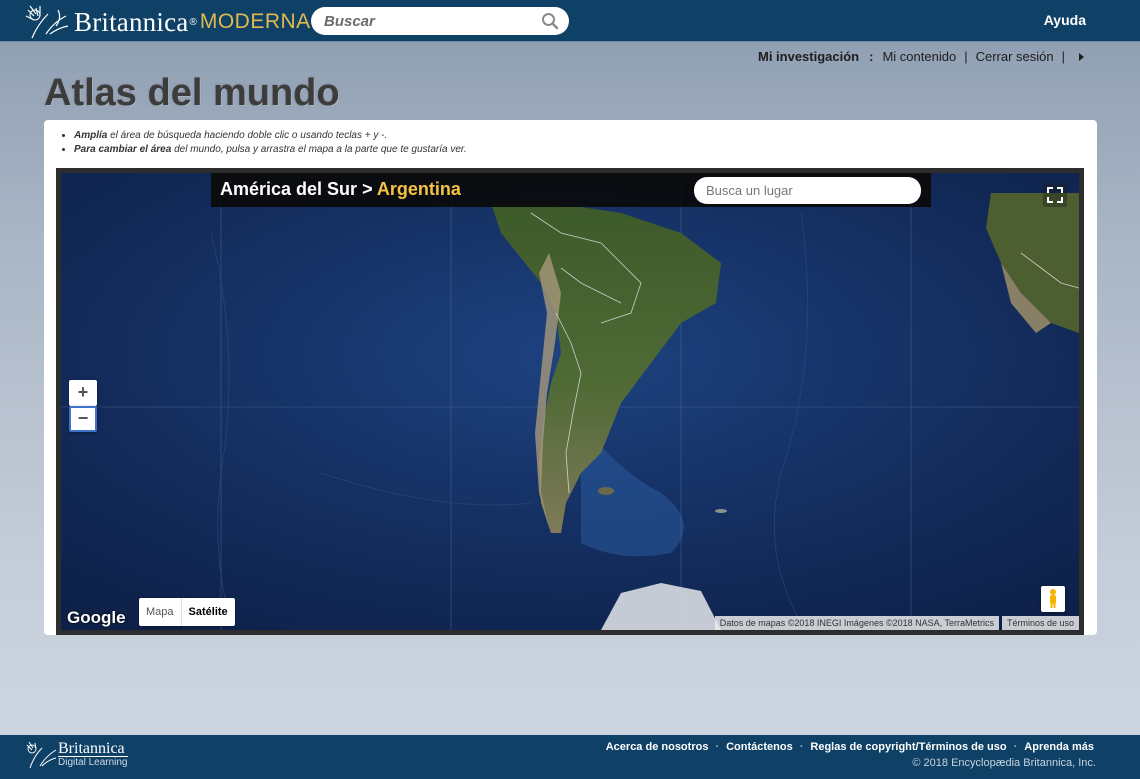 Image resolution: width=1140 pixels, height=779 pixels. I want to click on map-type-map-button: Mapa, so click(160, 612).